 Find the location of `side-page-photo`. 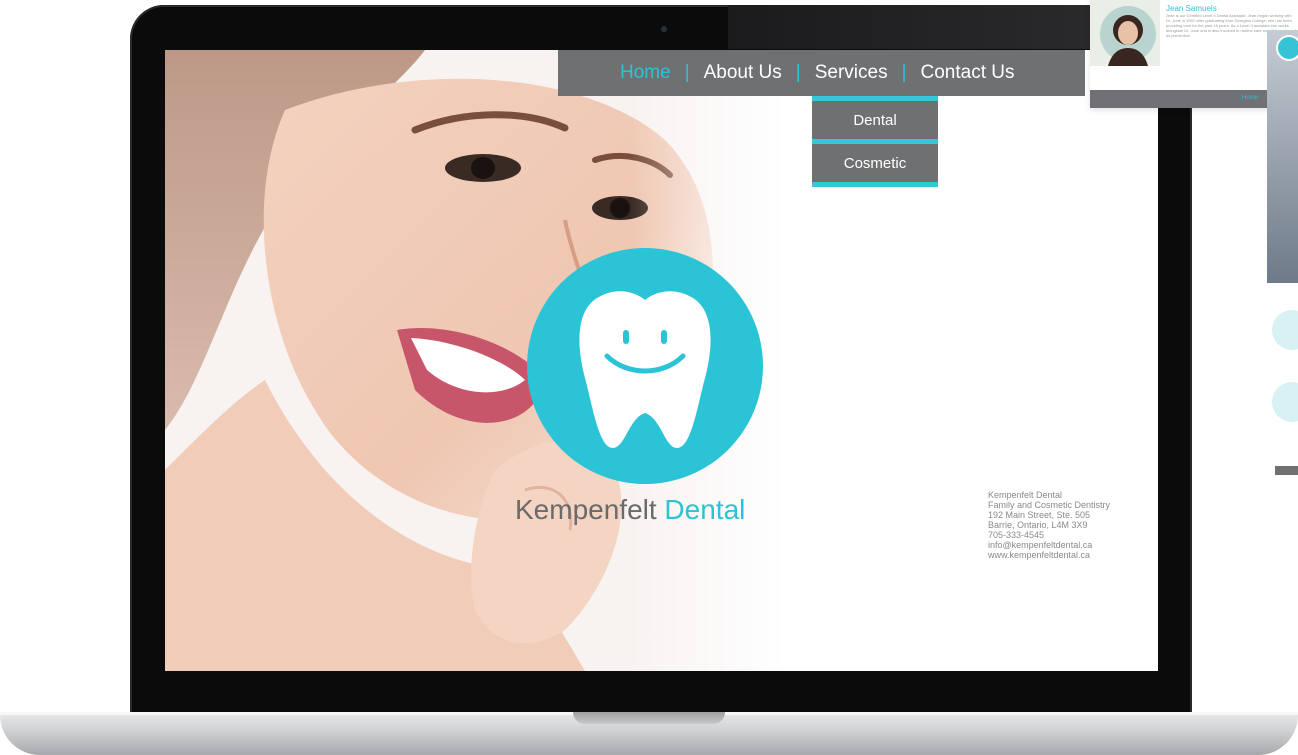

side-page-photo is located at coordinates (1282, 156).